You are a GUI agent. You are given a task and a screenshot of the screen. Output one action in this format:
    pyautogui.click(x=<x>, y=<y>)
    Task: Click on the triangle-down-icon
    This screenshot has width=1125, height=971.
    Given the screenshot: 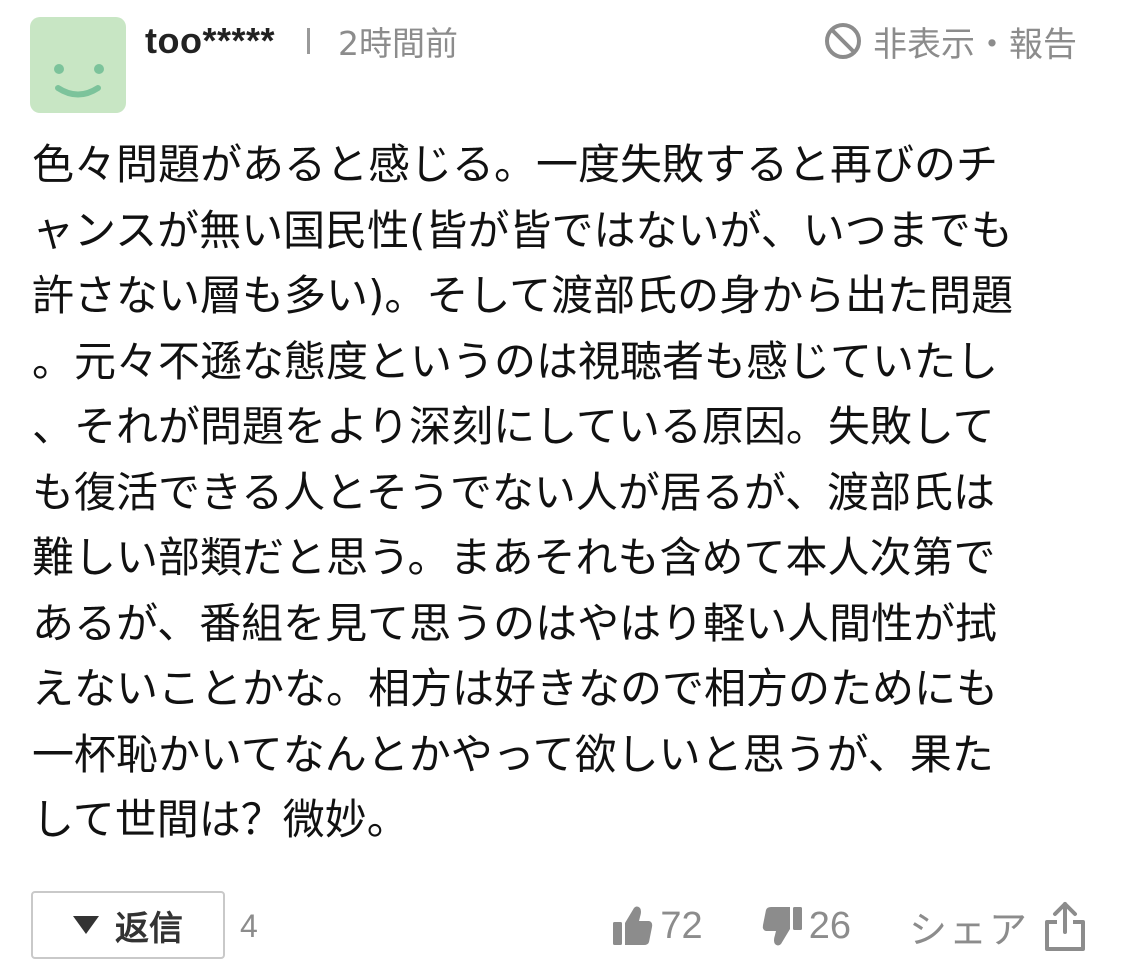 What is the action you would take?
    pyautogui.click(x=86, y=925)
    